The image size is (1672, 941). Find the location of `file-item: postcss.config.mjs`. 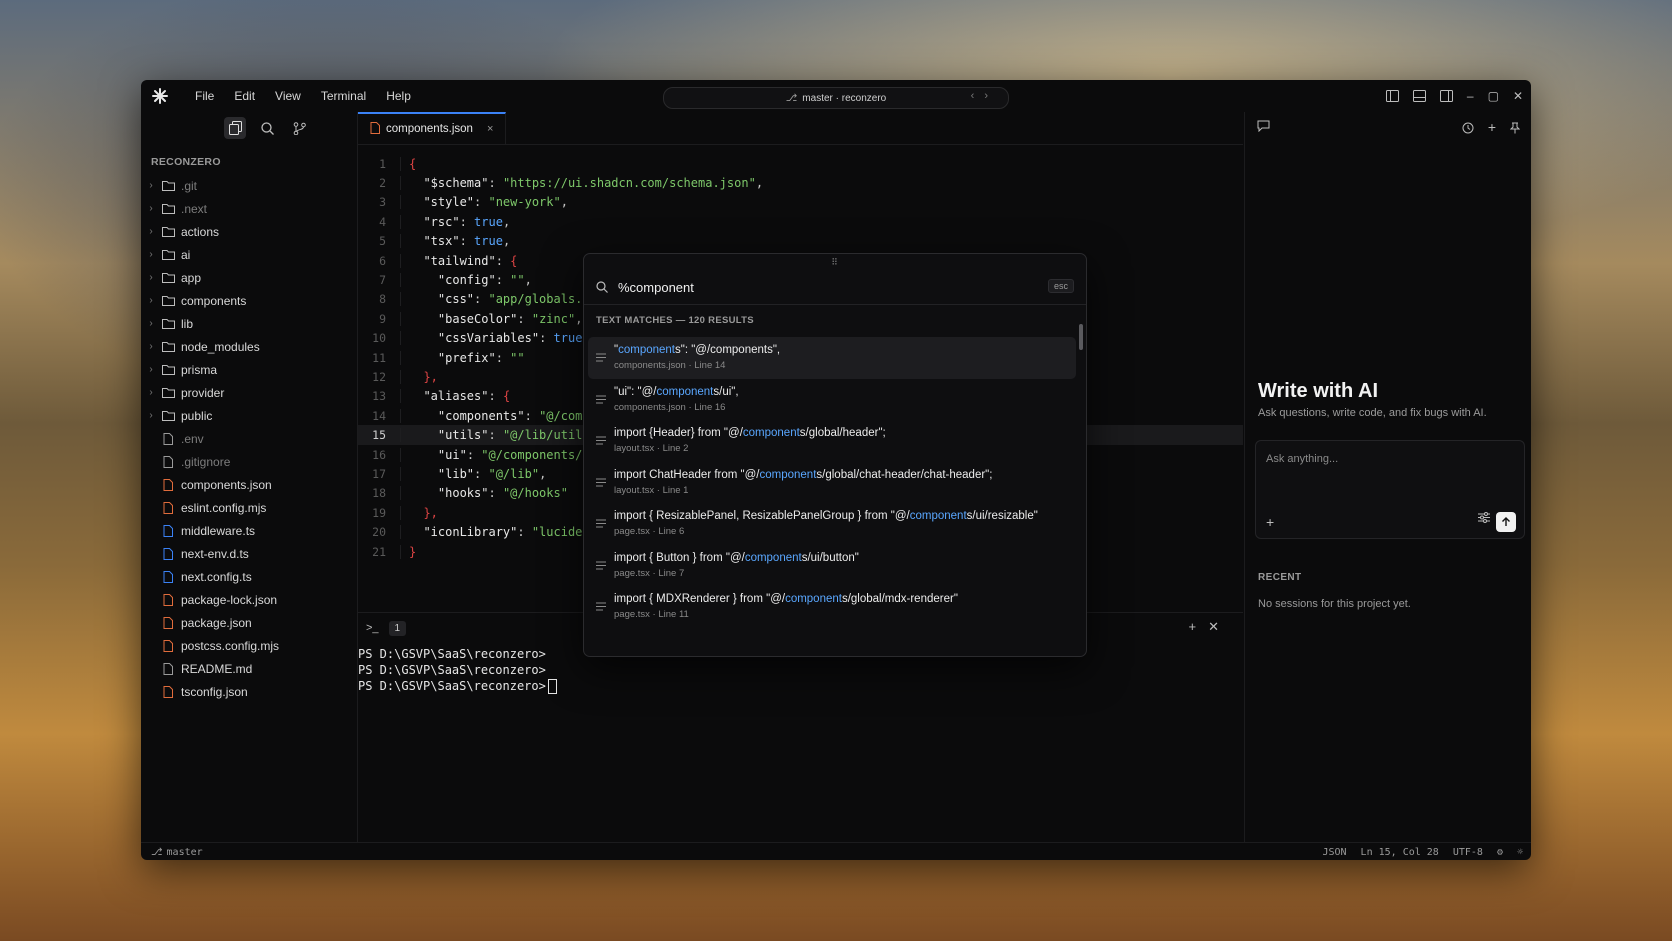

file-item: postcss.config.mjs is located at coordinates (249, 645).